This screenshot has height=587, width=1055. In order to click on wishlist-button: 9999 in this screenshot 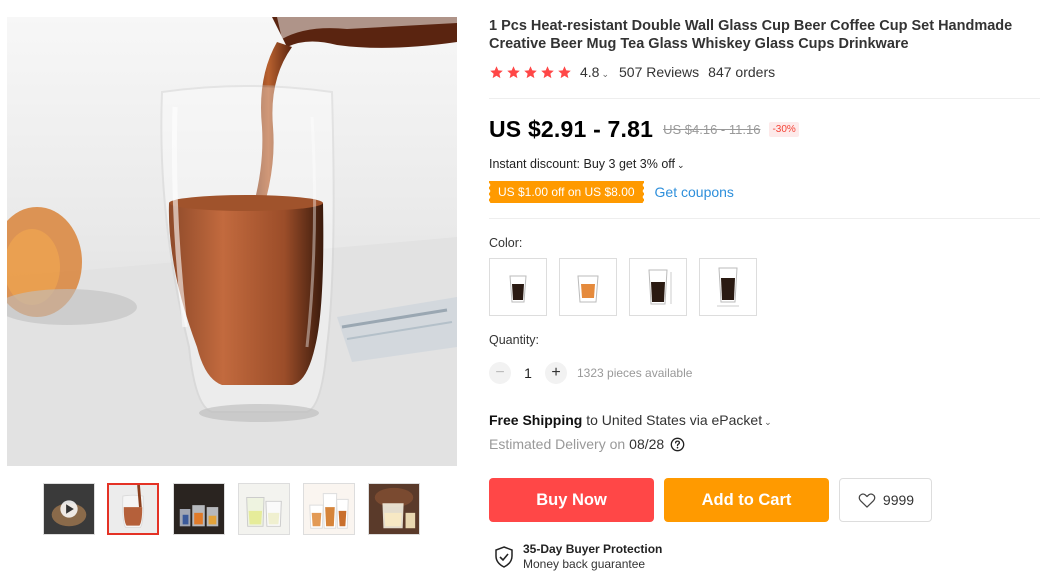, I will do `click(885, 500)`.